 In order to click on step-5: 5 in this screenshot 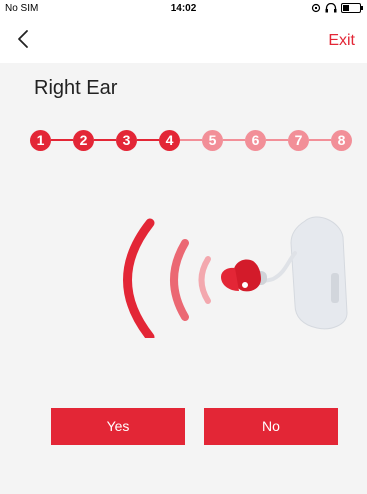, I will do `click(212, 140)`.